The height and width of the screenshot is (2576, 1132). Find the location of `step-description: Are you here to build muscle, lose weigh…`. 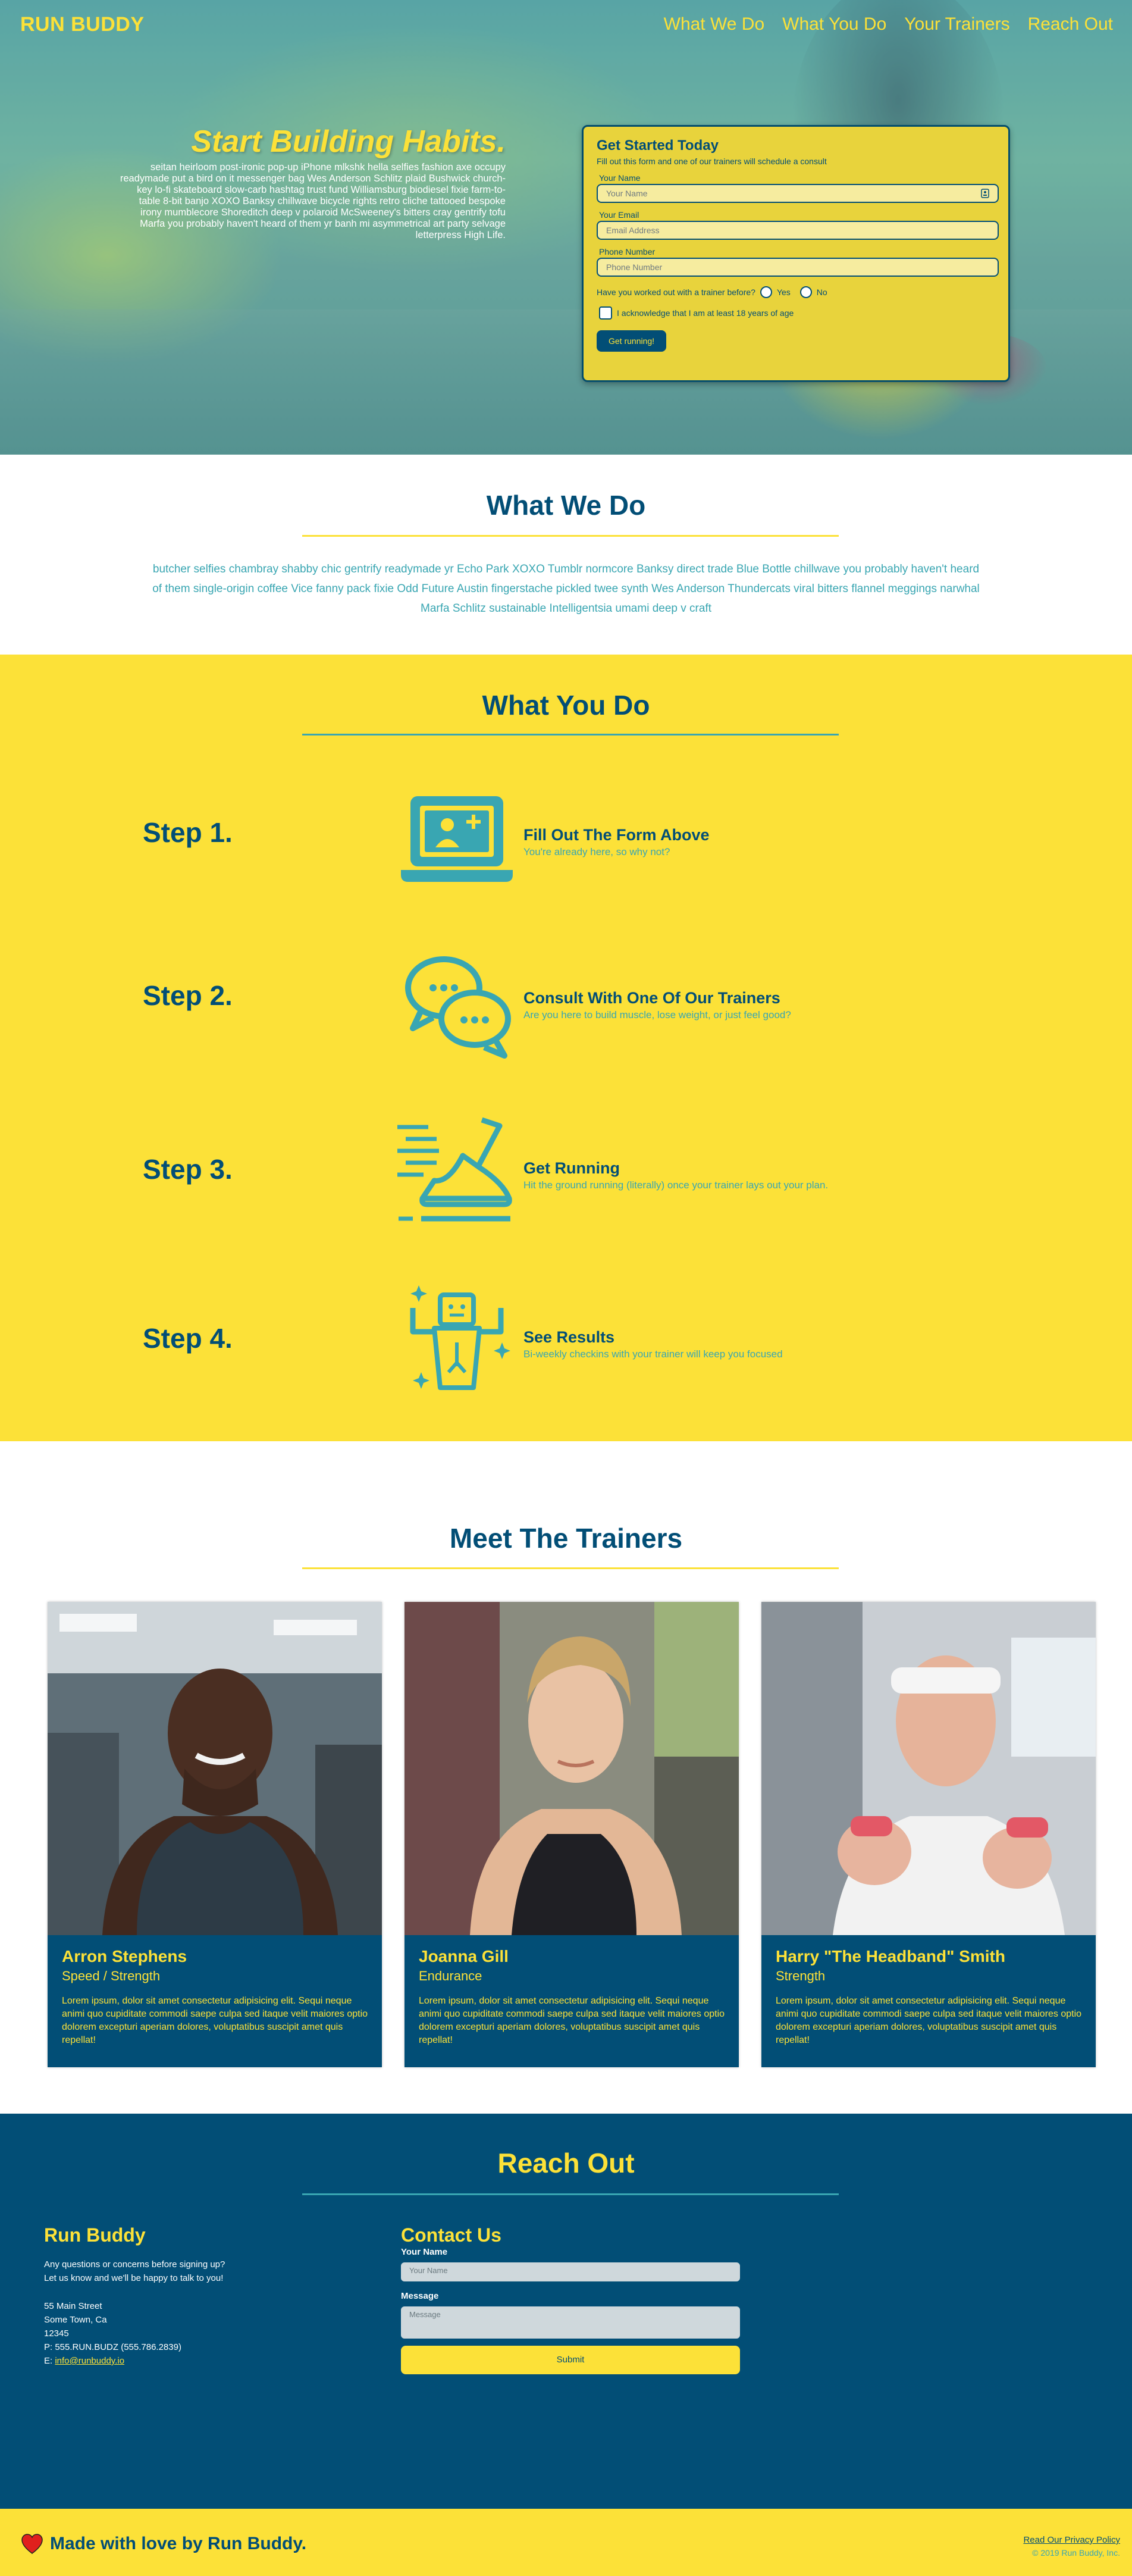

step-description: Are you here to build muscle, lose weigh… is located at coordinates (657, 1015).